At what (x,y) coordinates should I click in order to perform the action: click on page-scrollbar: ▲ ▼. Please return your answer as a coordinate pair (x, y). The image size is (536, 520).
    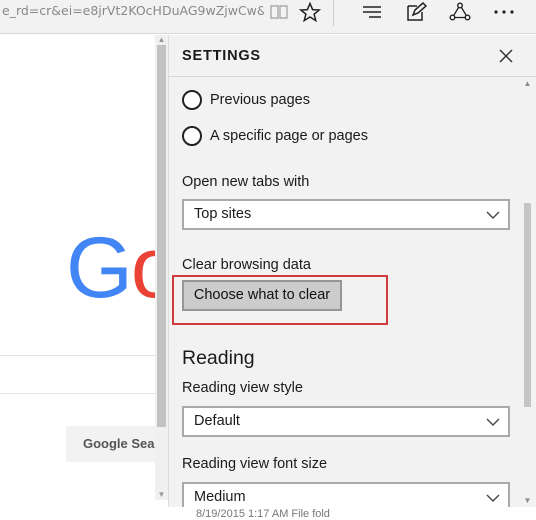
    Looking at the image, I should click on (161, 267).